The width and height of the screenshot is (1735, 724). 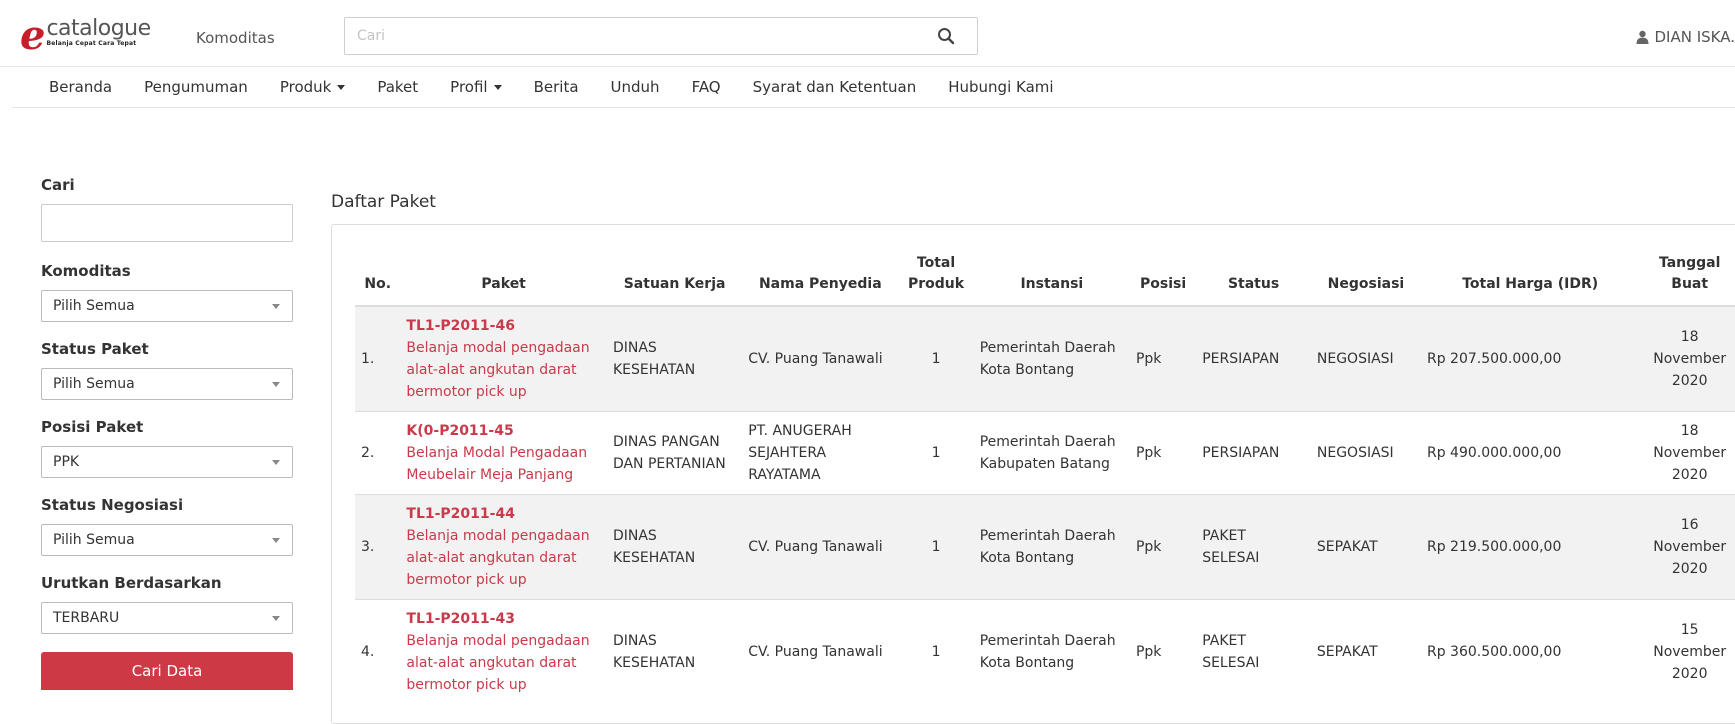 What do you see at coordinates (98, 28) in the screenshot?
I see `logo-word: catalogue` at bounding box center [98, 28].